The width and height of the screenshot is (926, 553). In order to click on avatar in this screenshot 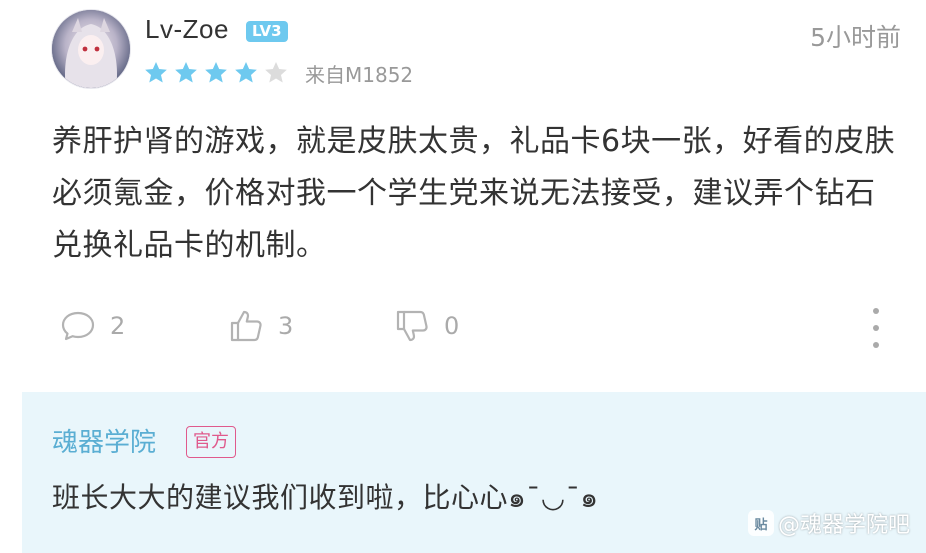, I will do `click(91, 49)`.